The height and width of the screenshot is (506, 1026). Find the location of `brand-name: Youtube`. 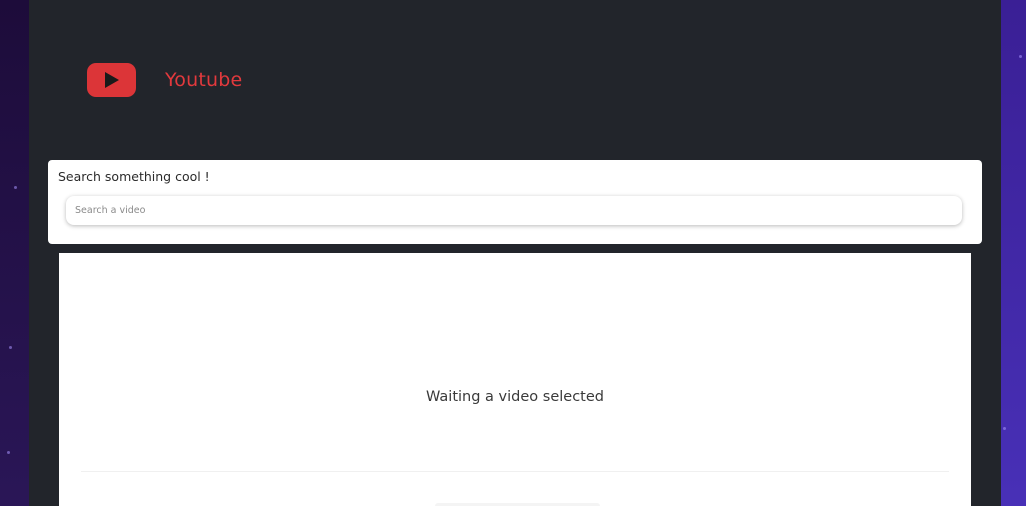

brand-name: Youtube is located at coordinates (204, 80).